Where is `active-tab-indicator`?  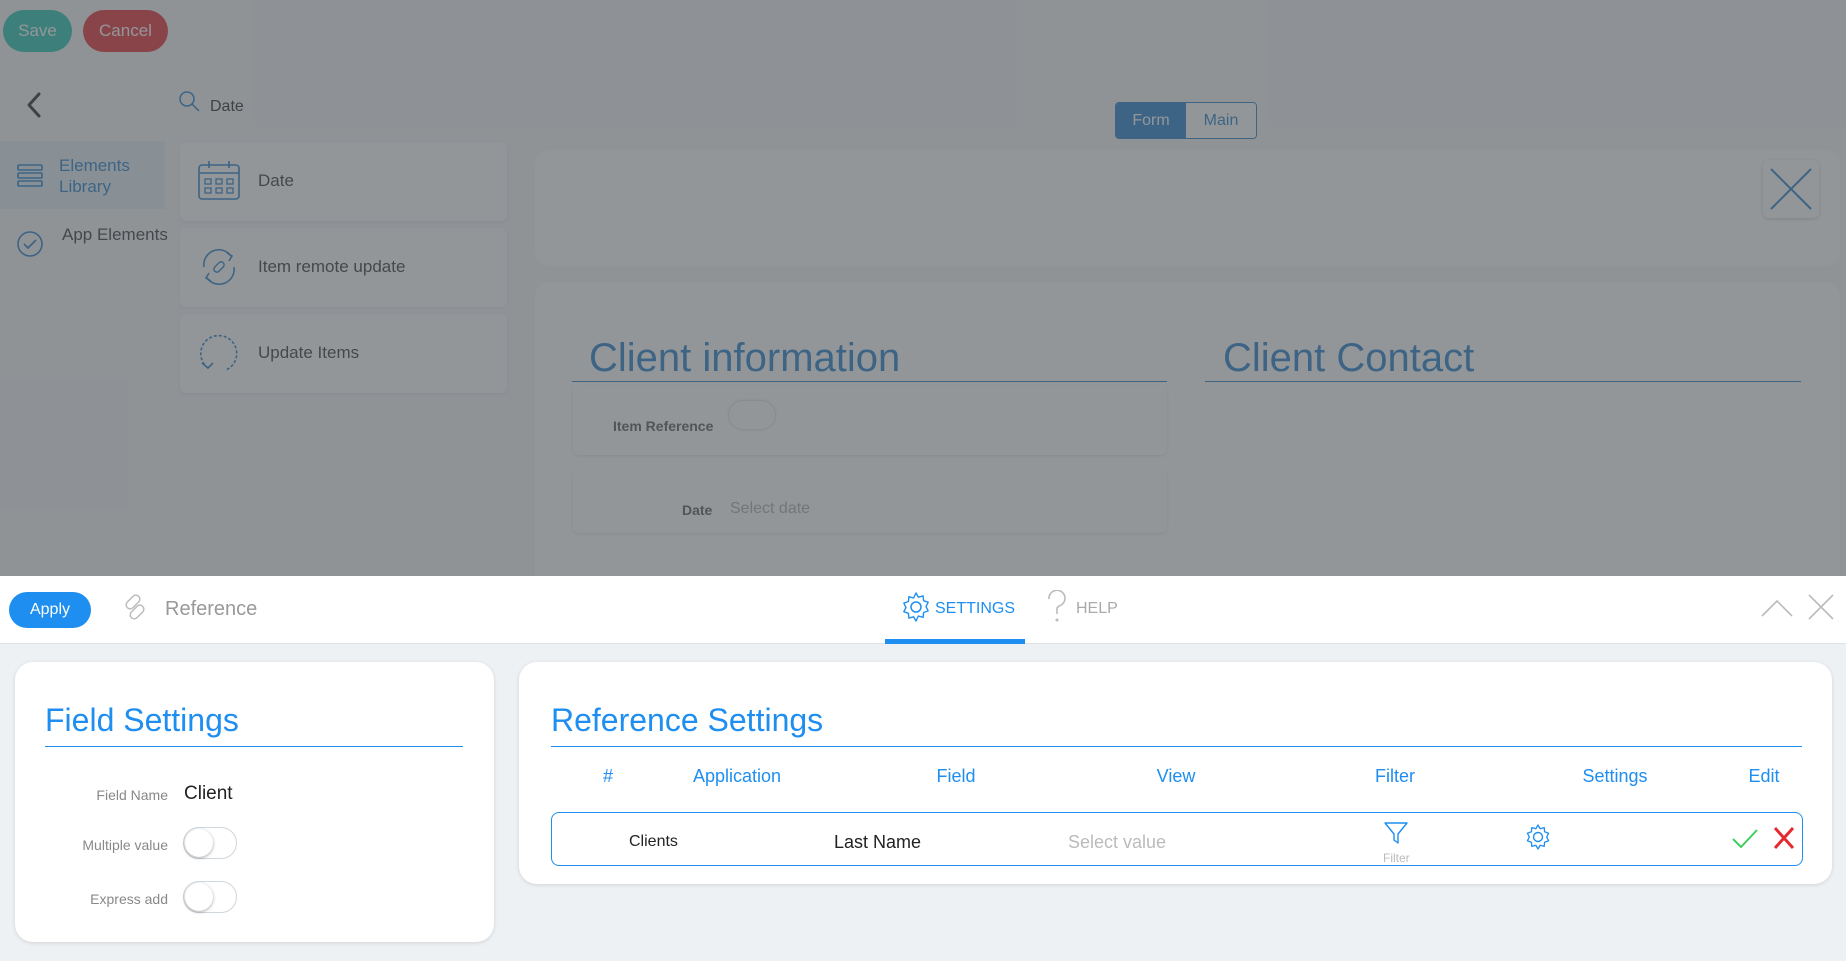 active-tab-indicator is located at coordinates (955, 641).